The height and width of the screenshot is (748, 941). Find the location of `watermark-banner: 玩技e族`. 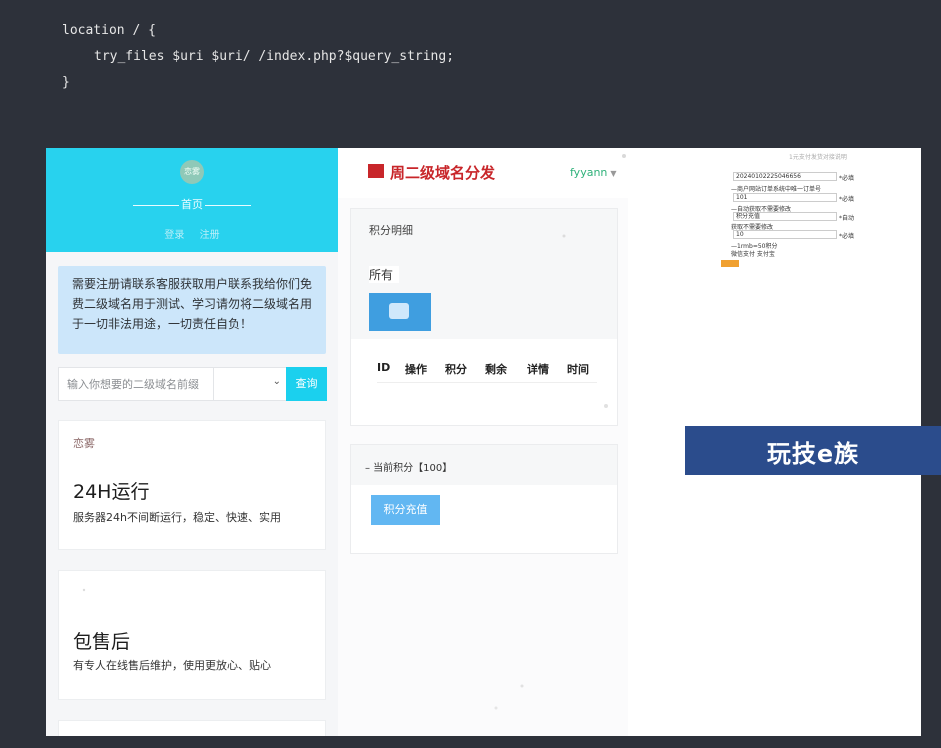

watermark-banner: 玩技e族 is located at coordinates (813, 450).